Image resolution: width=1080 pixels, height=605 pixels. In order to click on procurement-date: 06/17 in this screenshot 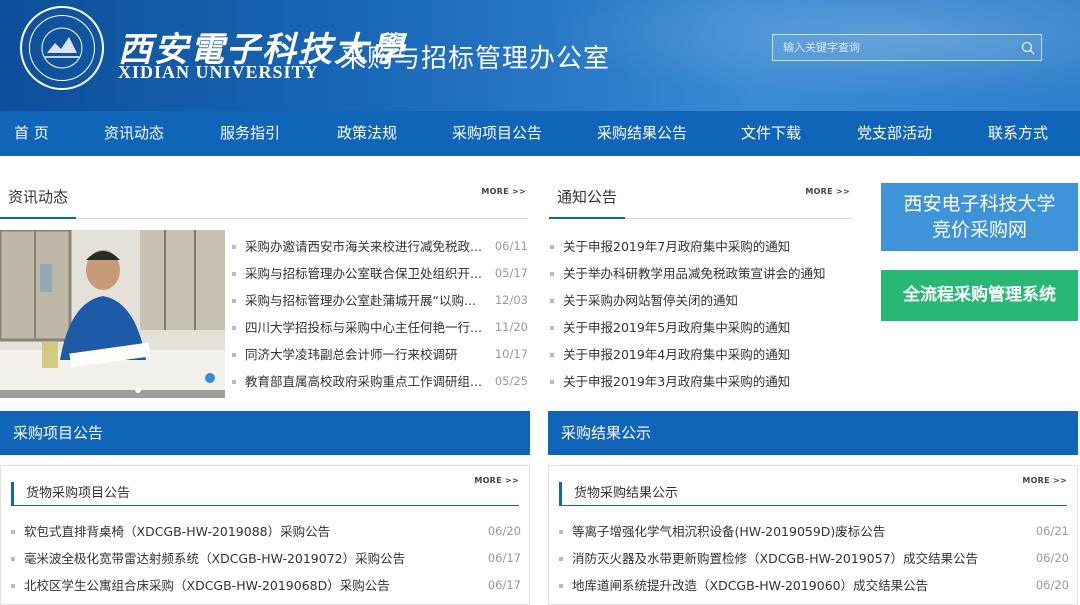, I will do `click(504, 558)`.